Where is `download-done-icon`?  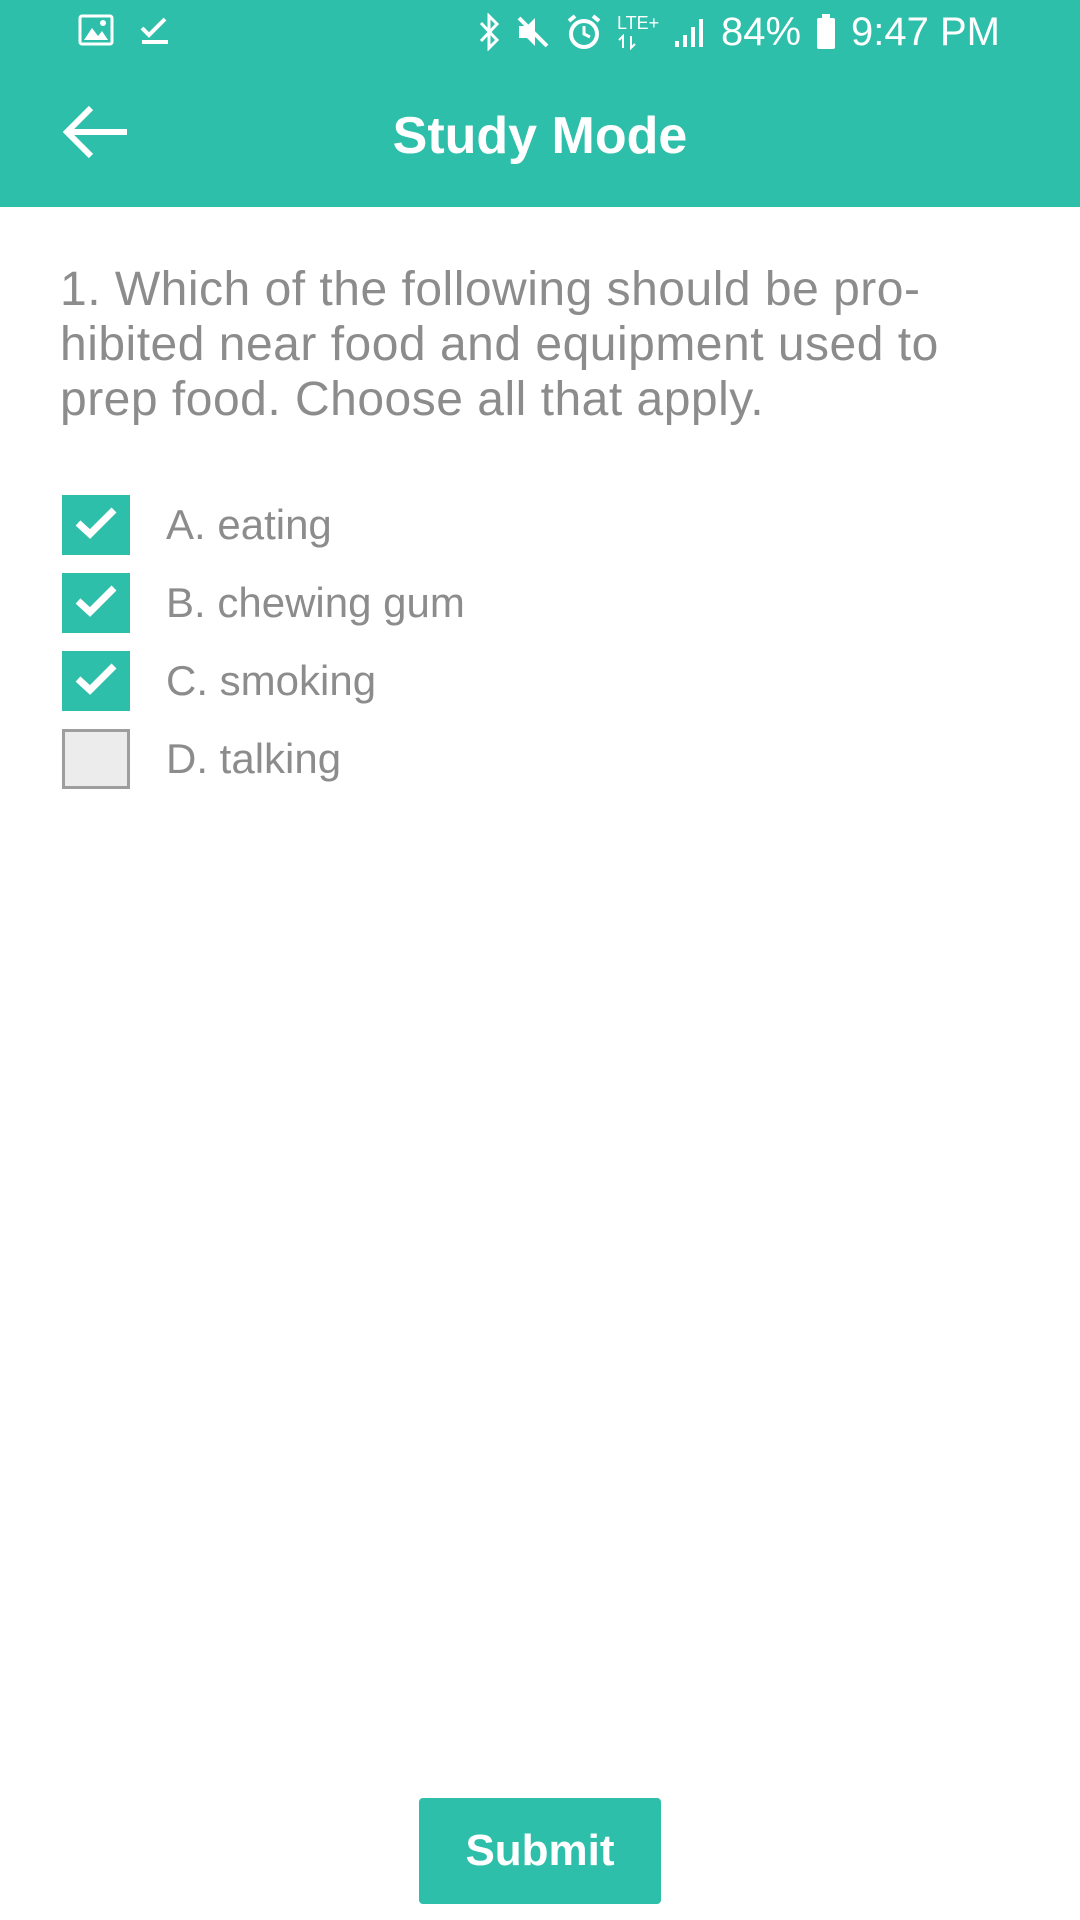 download-done-icon is located at coordinates (154, 30).